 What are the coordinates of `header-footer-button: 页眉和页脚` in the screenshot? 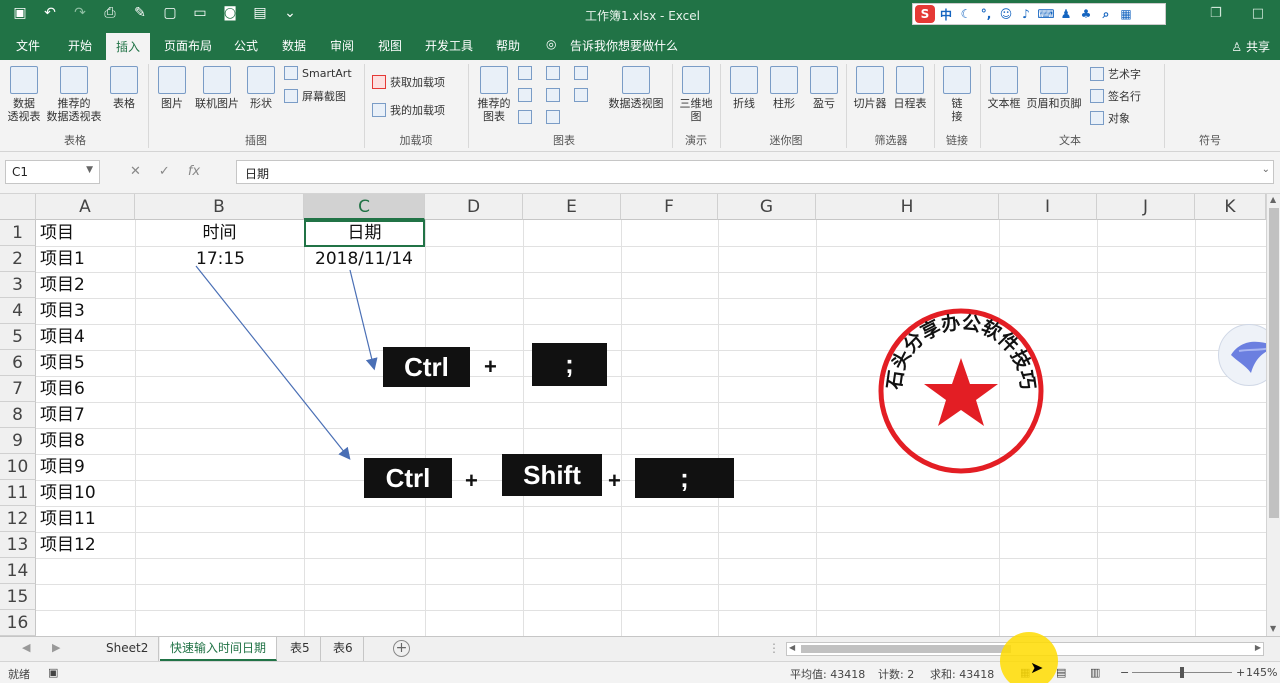 It's located at (1054, 88).